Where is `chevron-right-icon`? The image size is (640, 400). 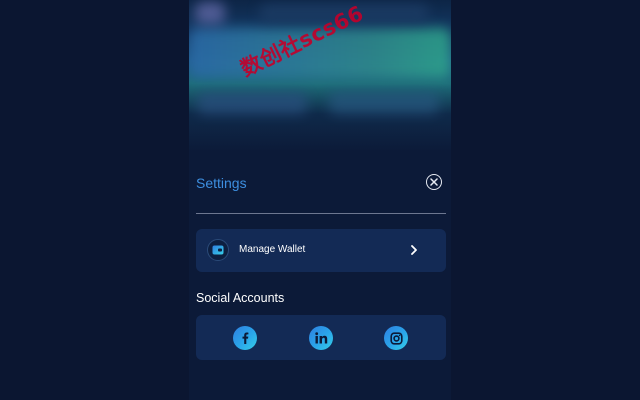 chevron-right-icon is located at coordinates (414, 250).